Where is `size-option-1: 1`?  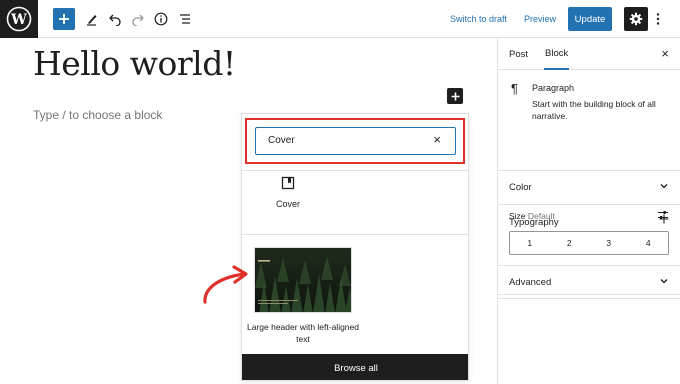
size-option-1: 1 is located at coordinates (530, 243).